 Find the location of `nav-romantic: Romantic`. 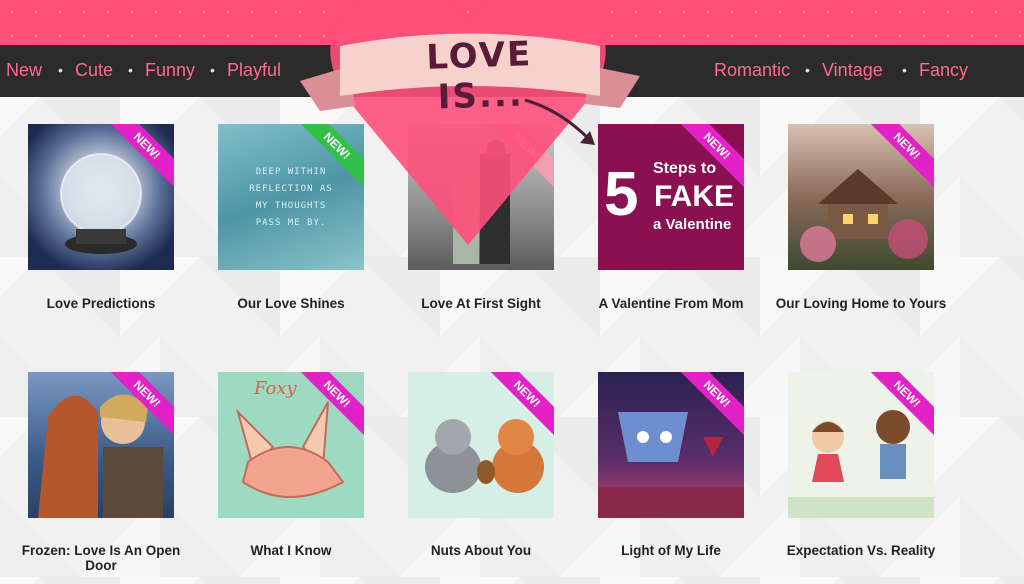

nav-romantic: Romantic is located at coordinates (752, 70).